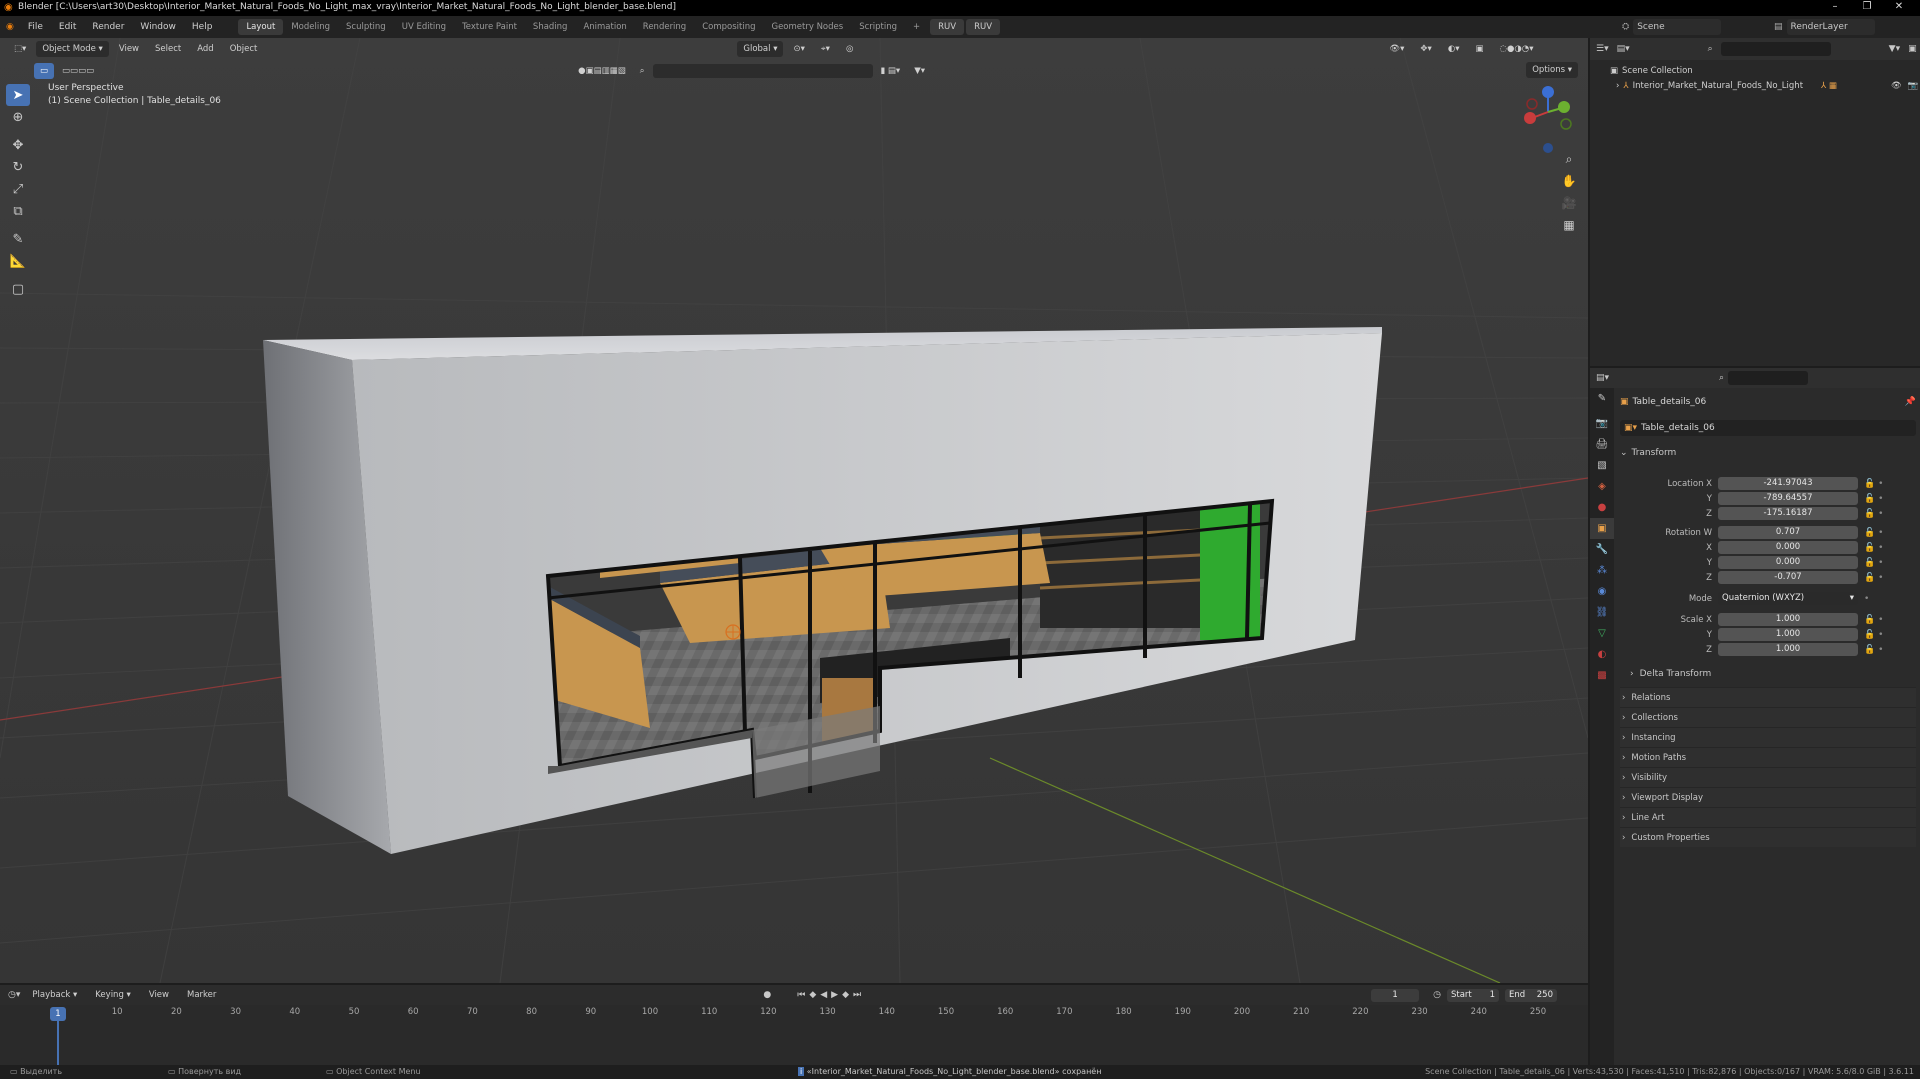 The width and height of the screenshot is (1920, 1079). I want to click on tab-geometry-nodes: Geometry Nodes, so click(807, 27).